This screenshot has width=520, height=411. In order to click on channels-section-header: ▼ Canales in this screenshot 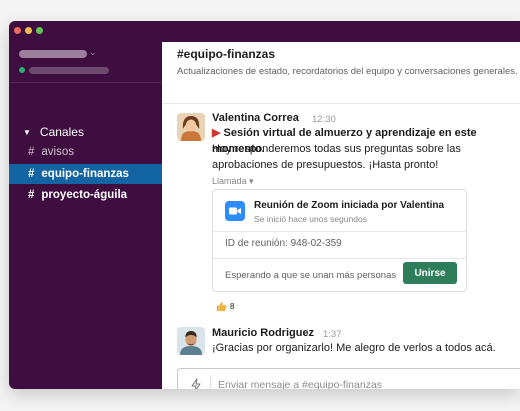, I will do `click(53, 132)`.